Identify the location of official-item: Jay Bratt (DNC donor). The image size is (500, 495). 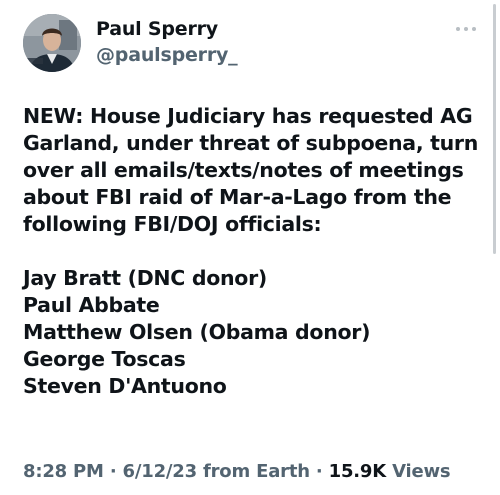
(145, 278).